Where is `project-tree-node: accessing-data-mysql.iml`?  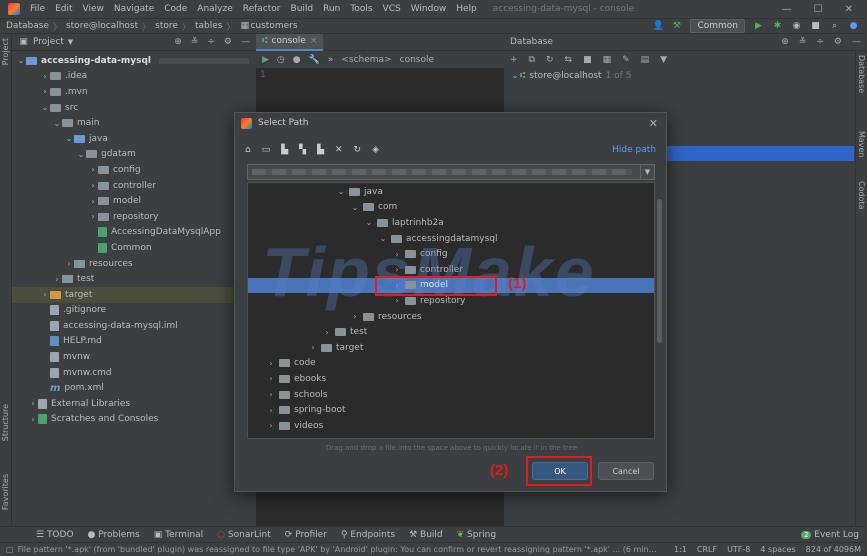
project-tree-node: accessing-data-mysql.iml is located at coordinates (134, 326).